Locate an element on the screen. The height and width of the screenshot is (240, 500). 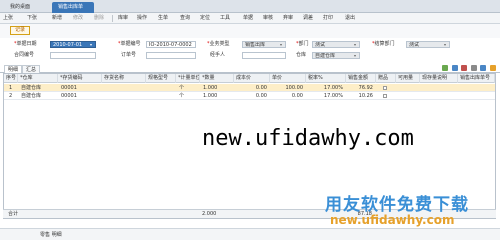
export-icon is located at coordinates (483, 68).